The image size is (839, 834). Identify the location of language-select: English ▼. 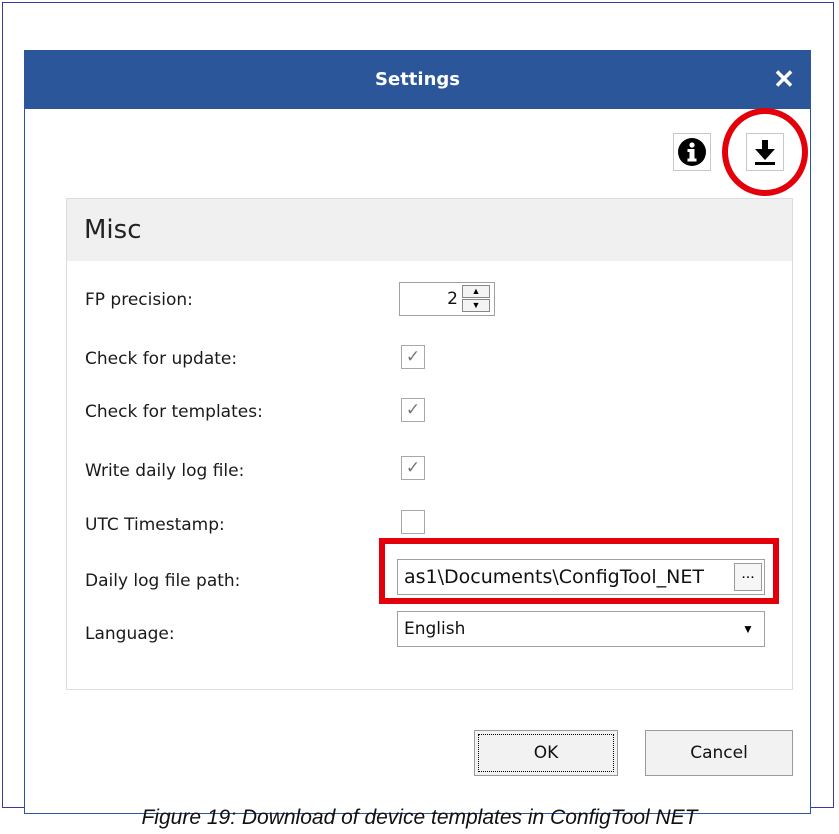
(581, 629).